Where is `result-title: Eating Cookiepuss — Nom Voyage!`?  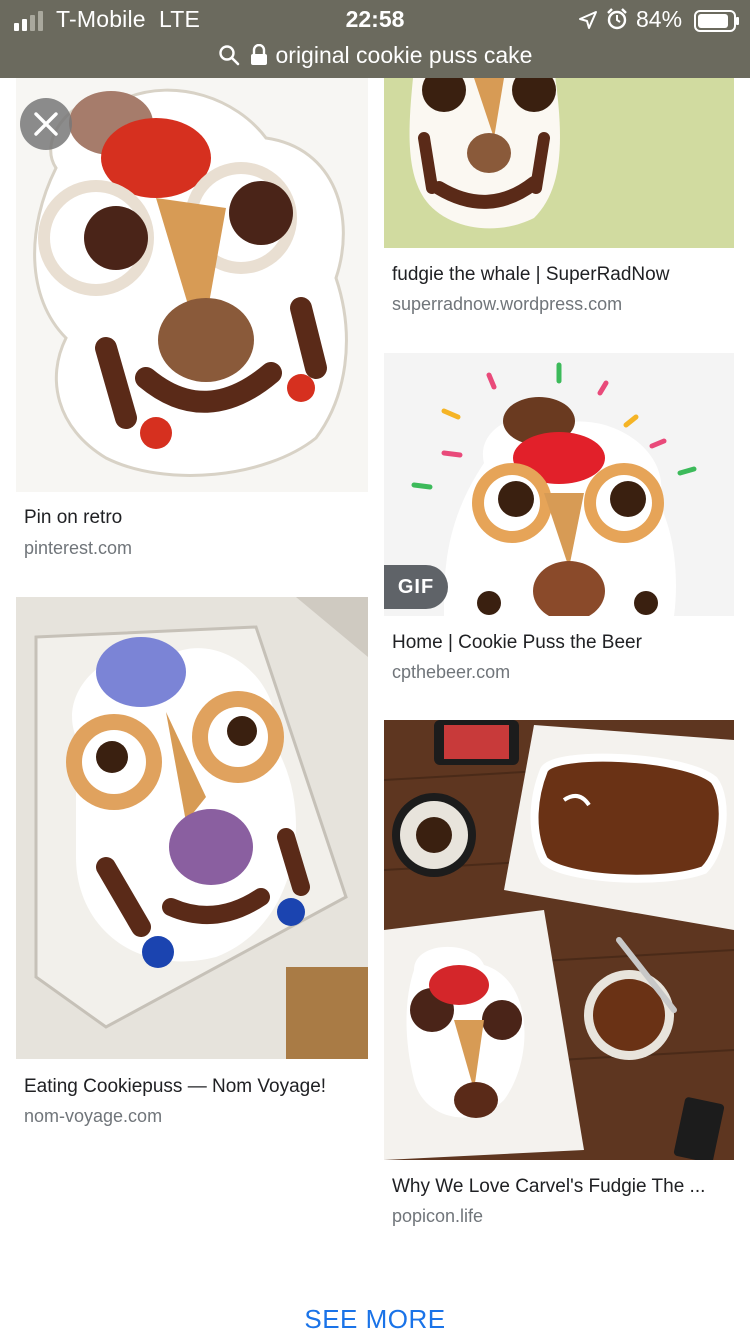 result-title: Eating Cookiepuss — Nom Voyage! is located at coordinates (175, 1087).